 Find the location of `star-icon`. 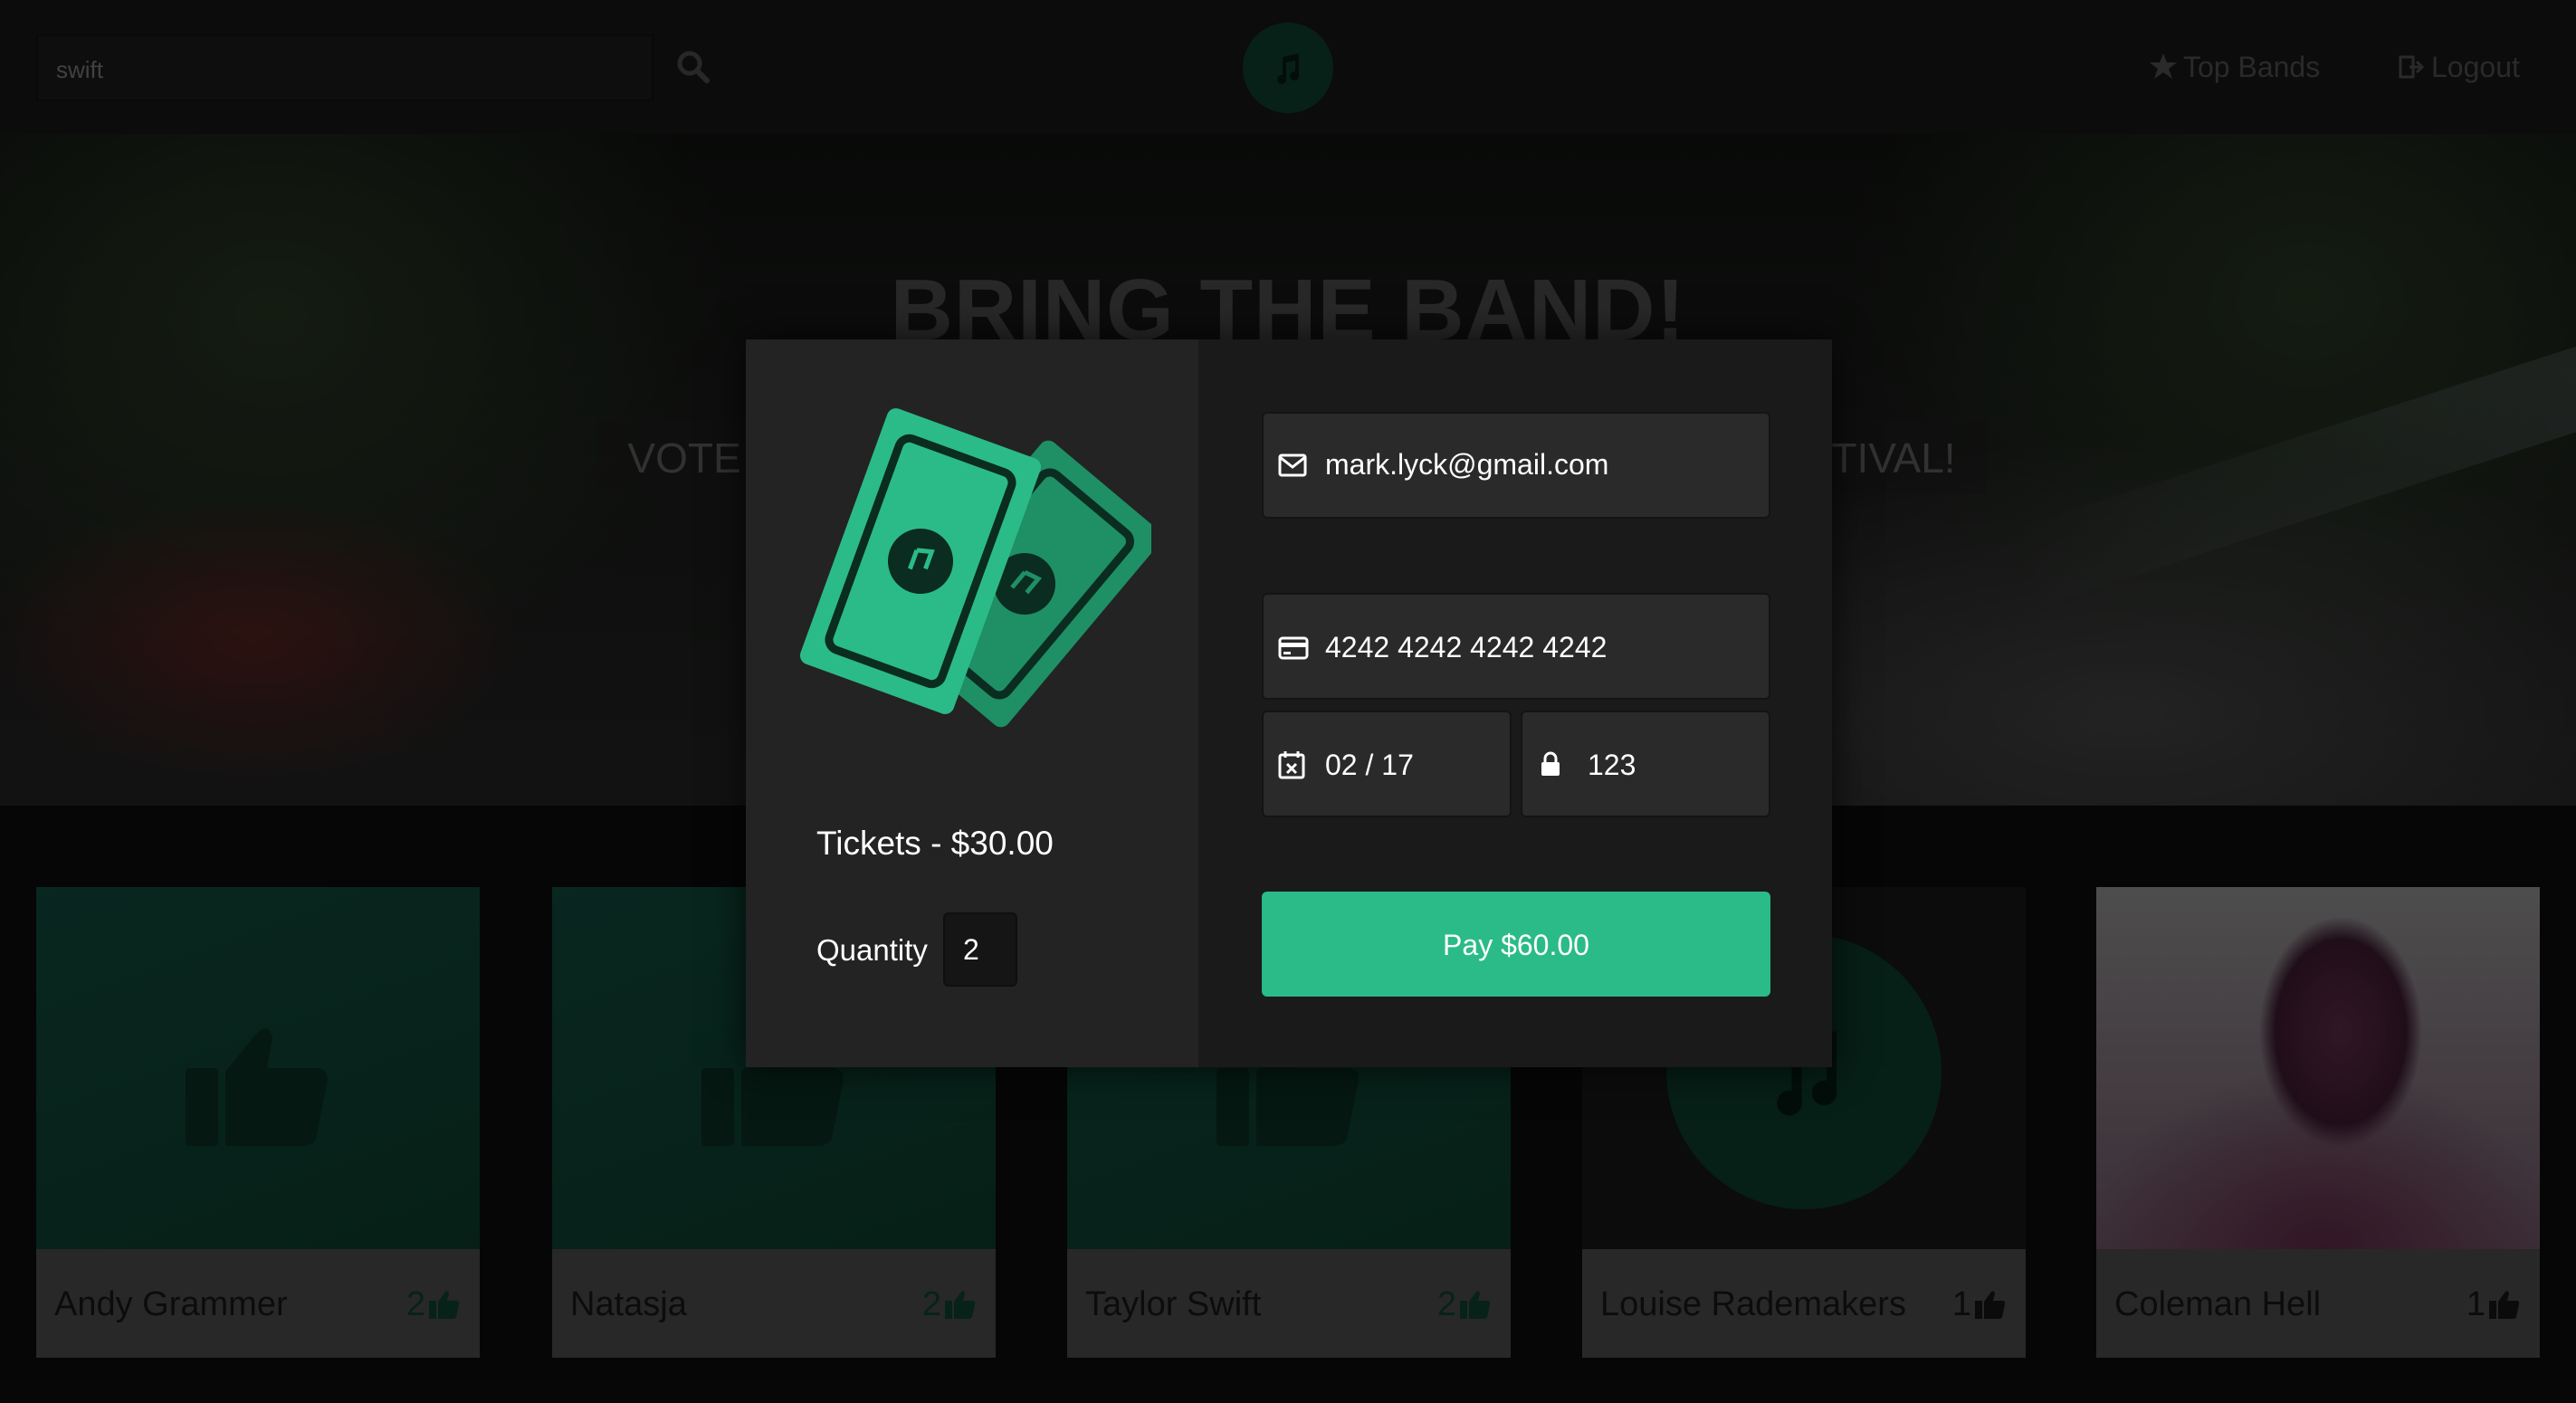

star-icon is located at coordinates (2163, 66).